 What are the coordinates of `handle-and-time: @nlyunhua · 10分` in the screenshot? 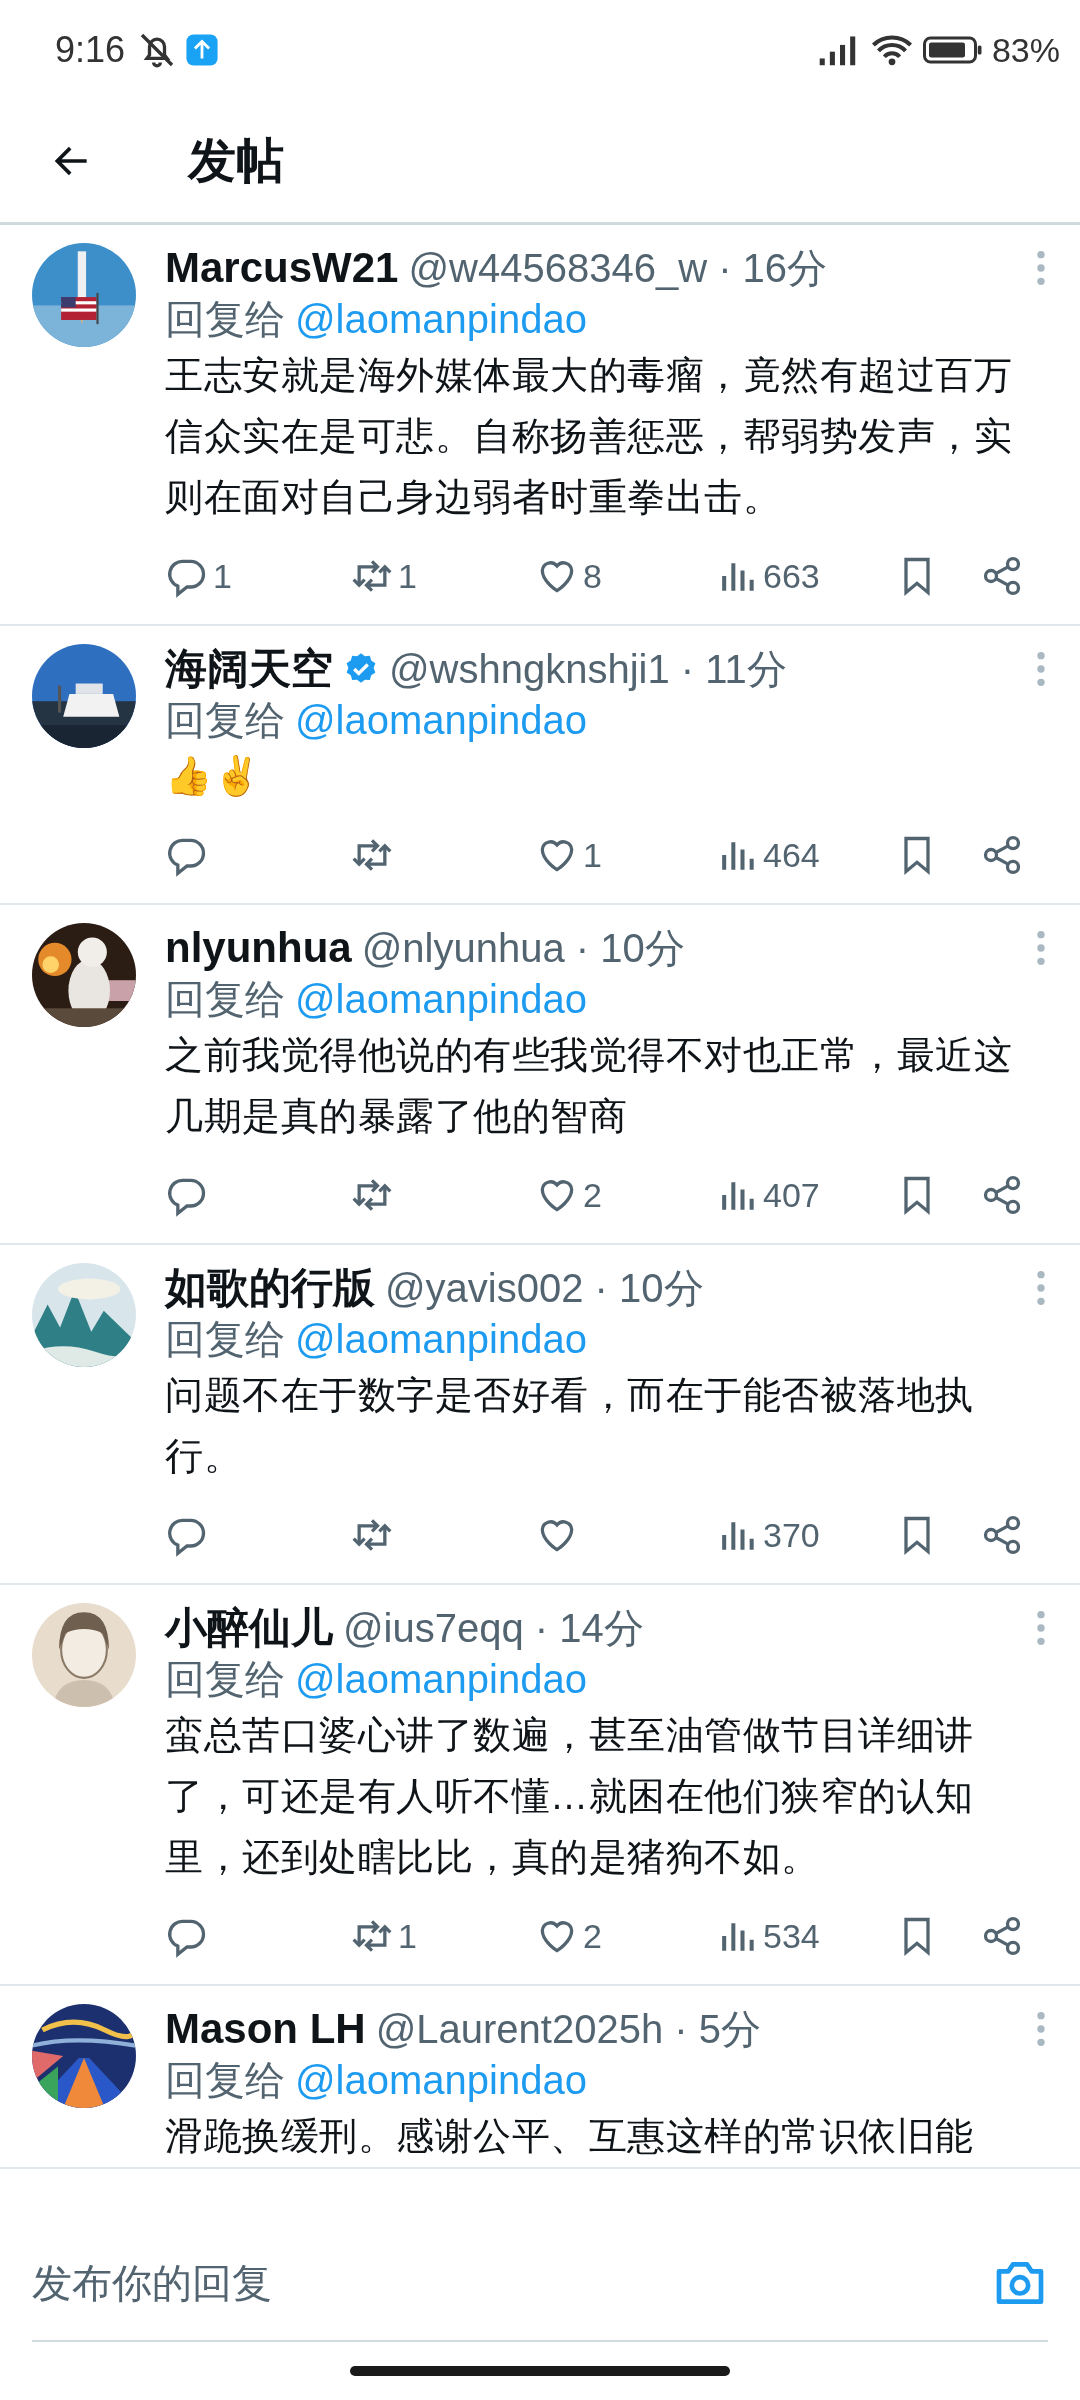 It's located at (523, 948).